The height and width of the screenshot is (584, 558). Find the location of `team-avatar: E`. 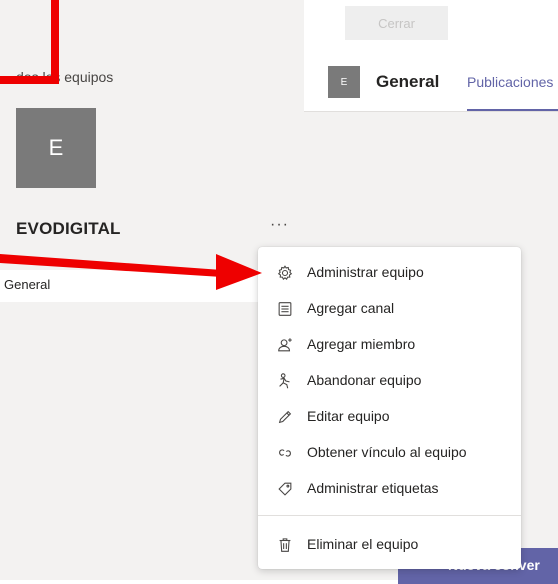

team-avatar: E is located at coordinates (56, 148).